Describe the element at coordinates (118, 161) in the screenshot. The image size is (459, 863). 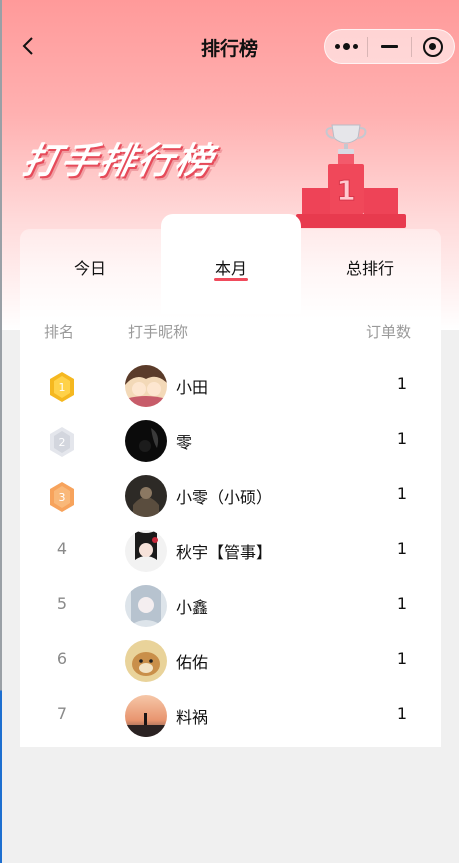
I see `hero-title: 打手排行榜` at that location.